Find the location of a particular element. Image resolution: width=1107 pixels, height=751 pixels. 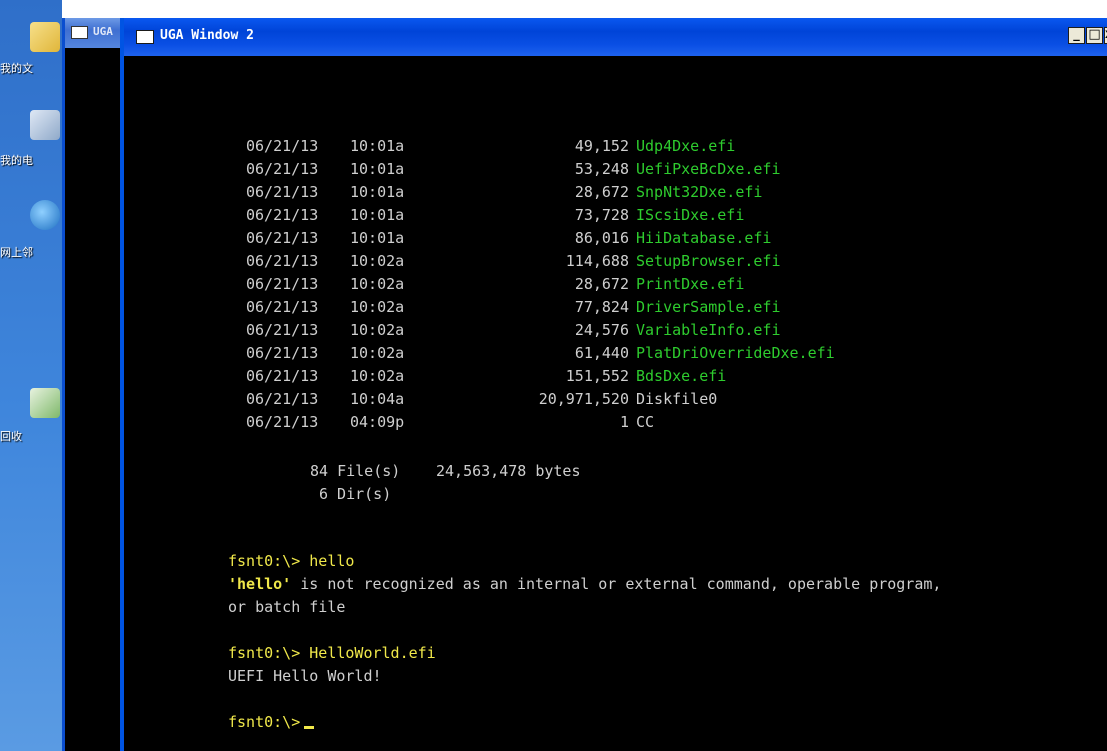

command-line-2: fsnt0:\> HelloWorld.efi is located at coordinates (332, 653).